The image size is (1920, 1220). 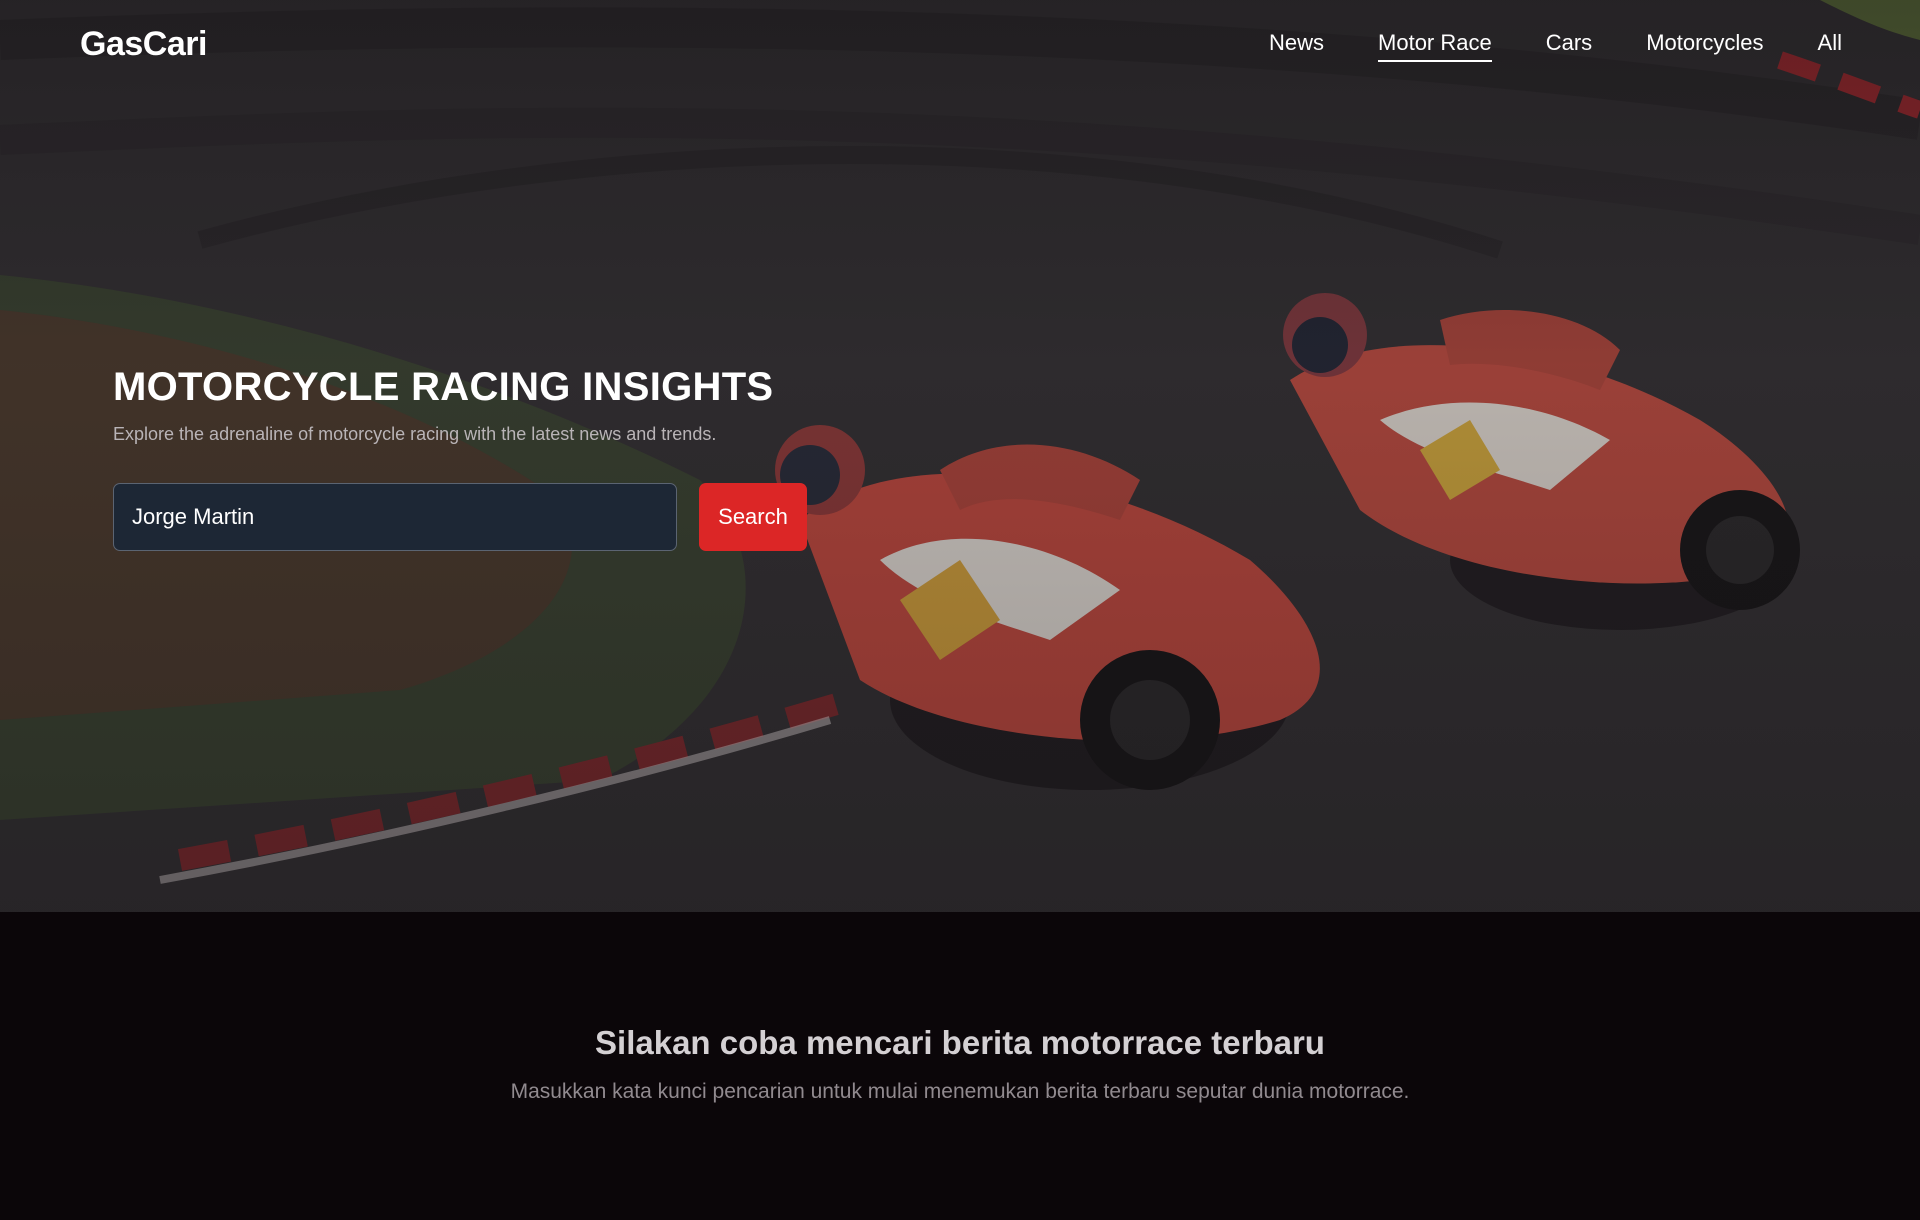 What do you see at coordinates (1569, 46) in the screenshot?
I see `nav-link-cars: Cars` at bounding box center [1569, 46].